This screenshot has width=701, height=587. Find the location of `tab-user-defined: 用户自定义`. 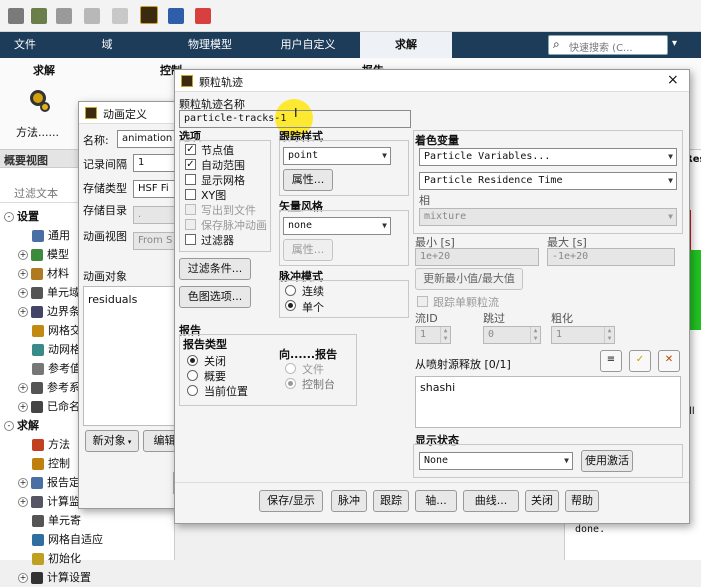

tab-user-defined: 用户自定义 is located at coordinates (308, 45).